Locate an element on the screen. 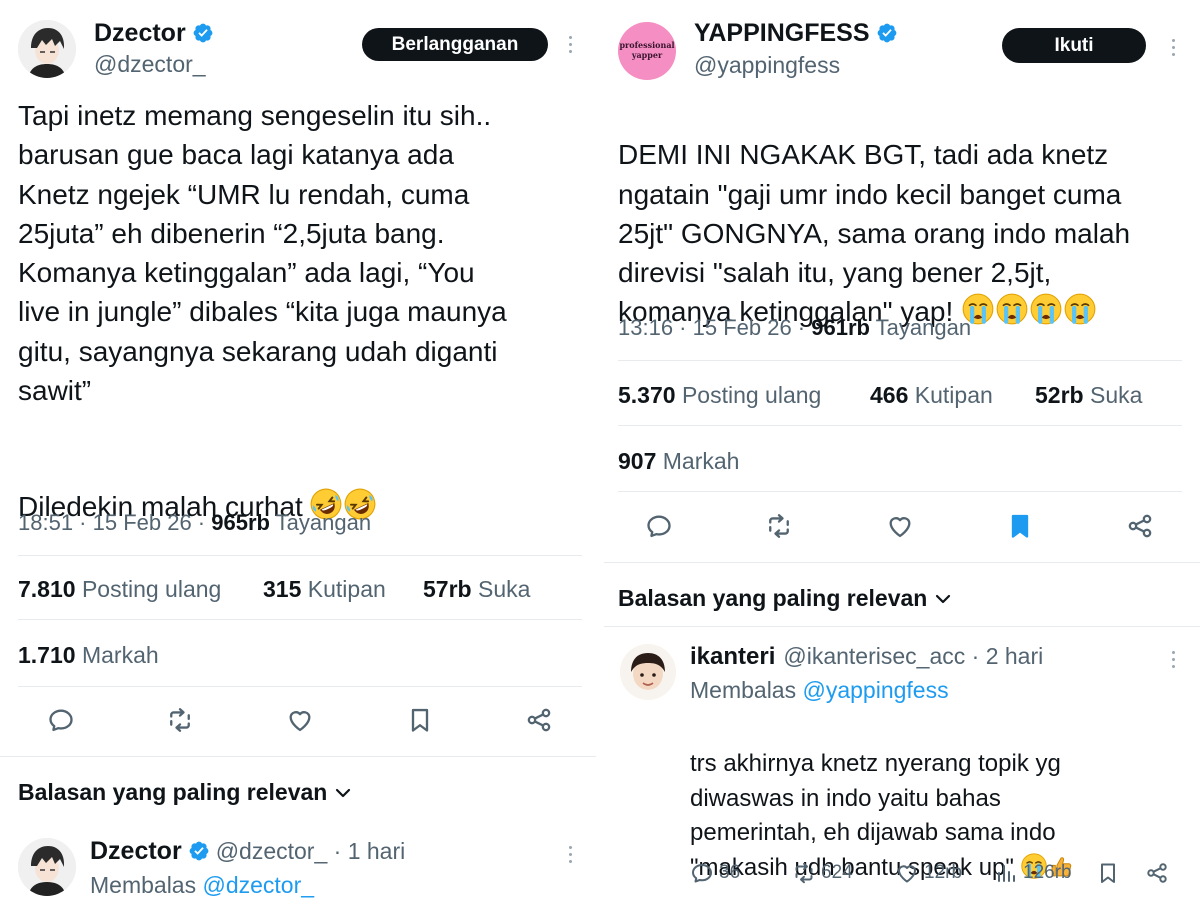  reply-reply-button: 36 is located at coordinates (715, 873).